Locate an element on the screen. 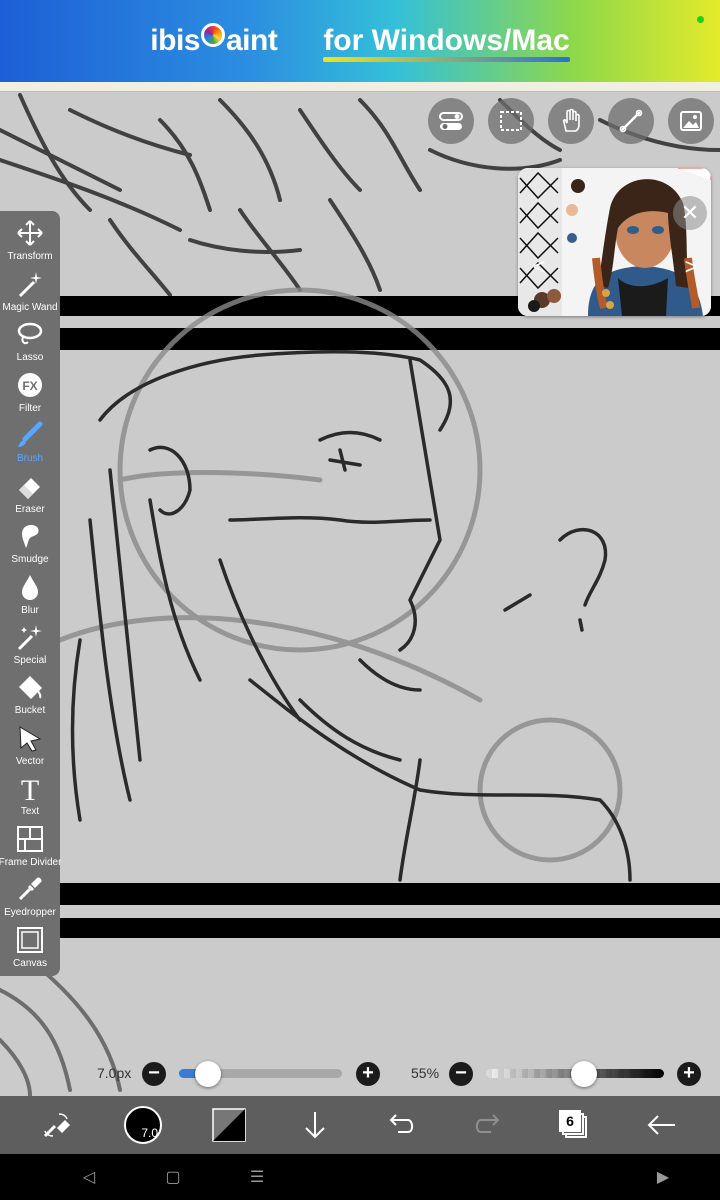 Image resolution: width=720 pixels, height=1200 pixels. layer-count: 6 is located at coordinates (570, 1121).